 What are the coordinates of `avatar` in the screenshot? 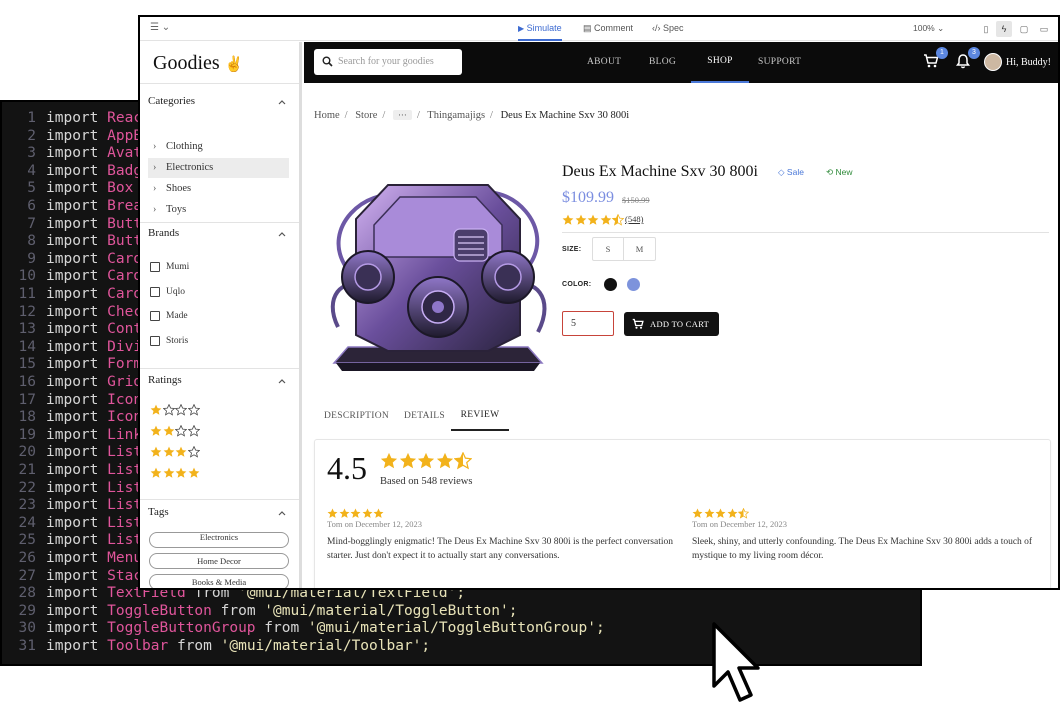 It's located at (993, 62).